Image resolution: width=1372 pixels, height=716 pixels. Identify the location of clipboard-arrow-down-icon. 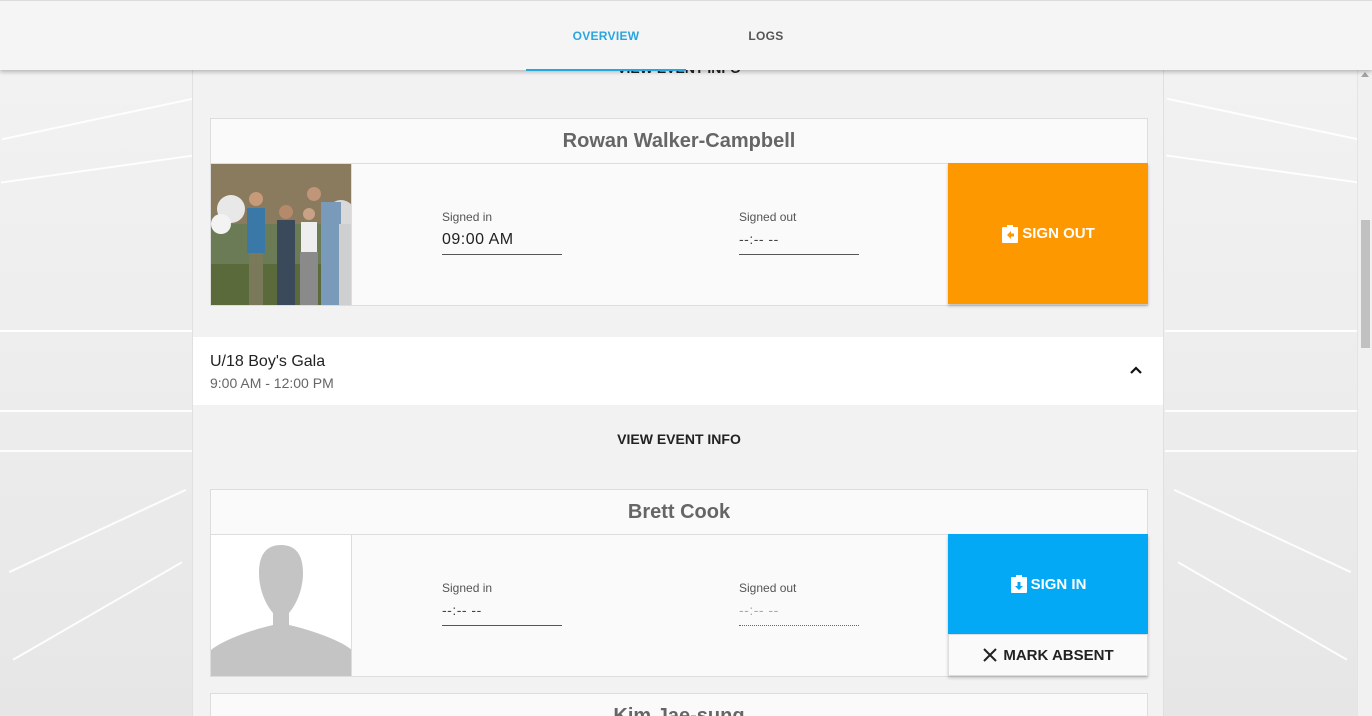
(1018, 584).